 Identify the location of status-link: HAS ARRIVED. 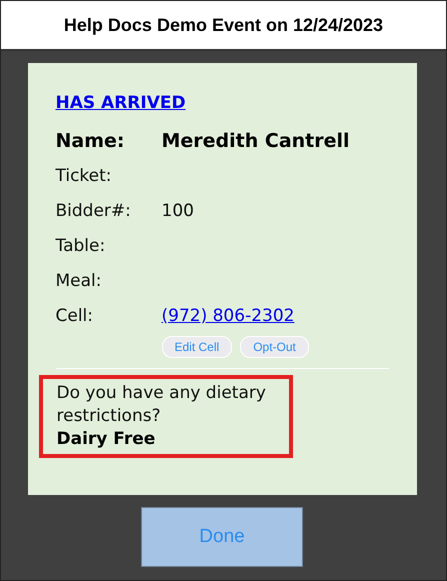
(121, 103).